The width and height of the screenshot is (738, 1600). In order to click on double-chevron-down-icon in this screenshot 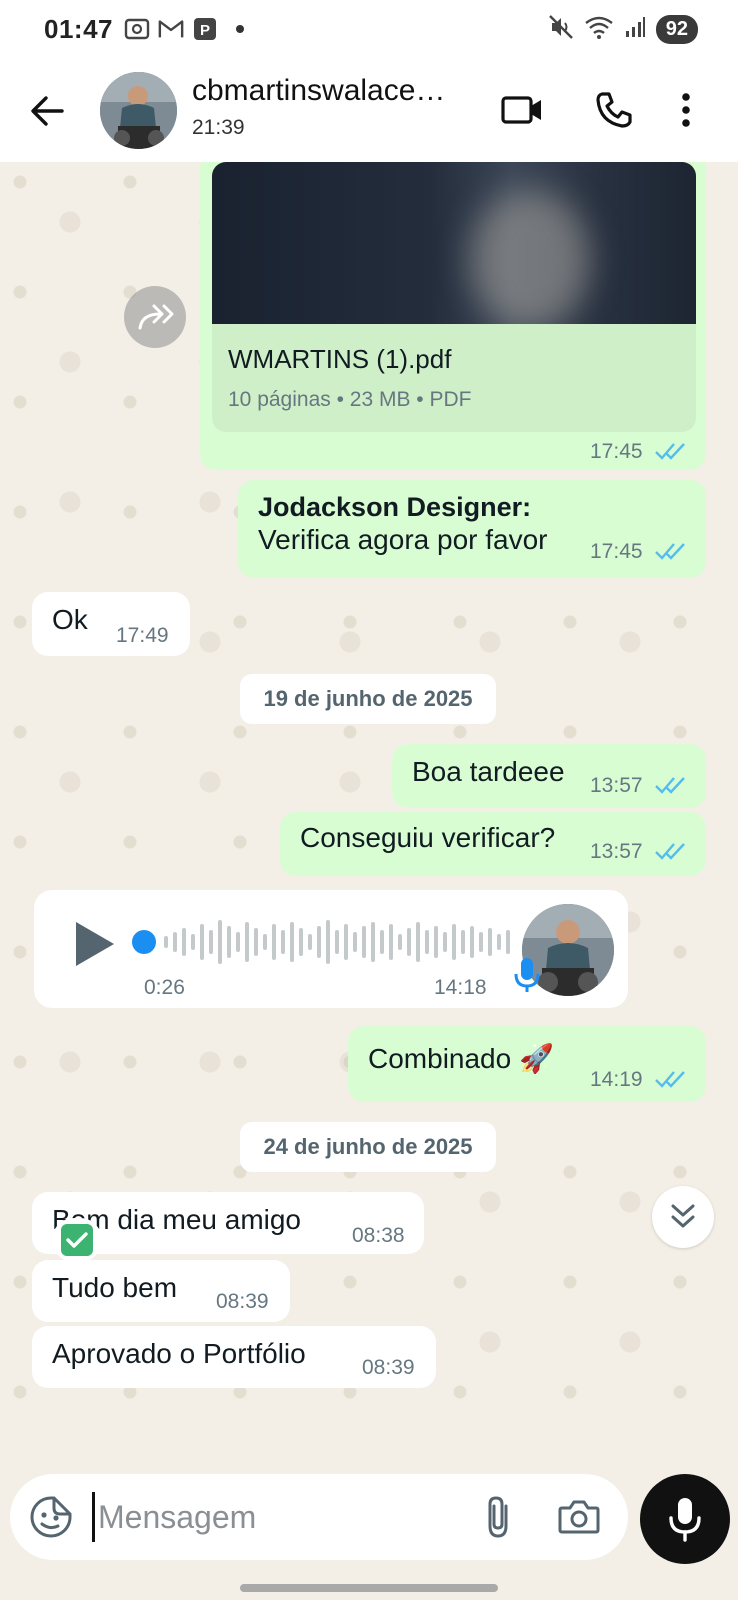, I will do `click(683, 1216)`.